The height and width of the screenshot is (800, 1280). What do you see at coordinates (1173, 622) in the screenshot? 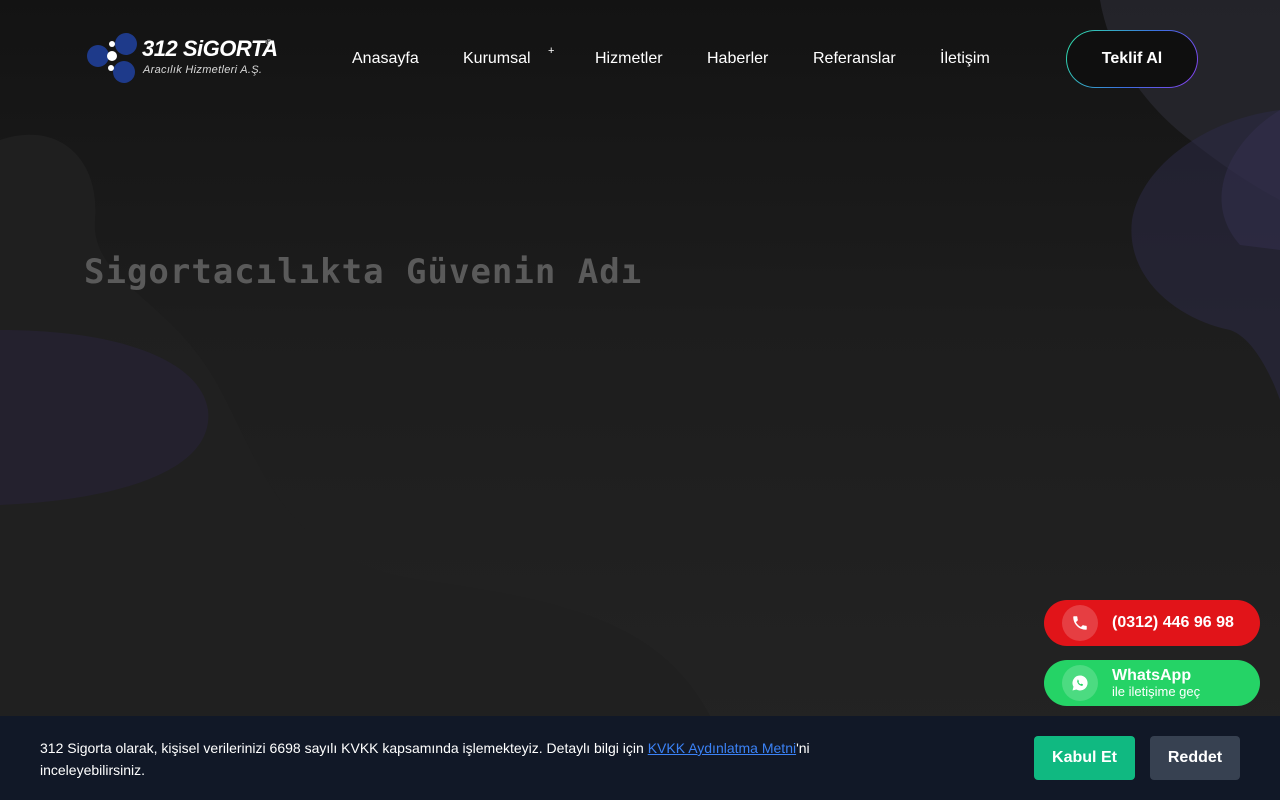
I see `phone-number: (0312) 446 96 98` at bounding box center [1173, 622].